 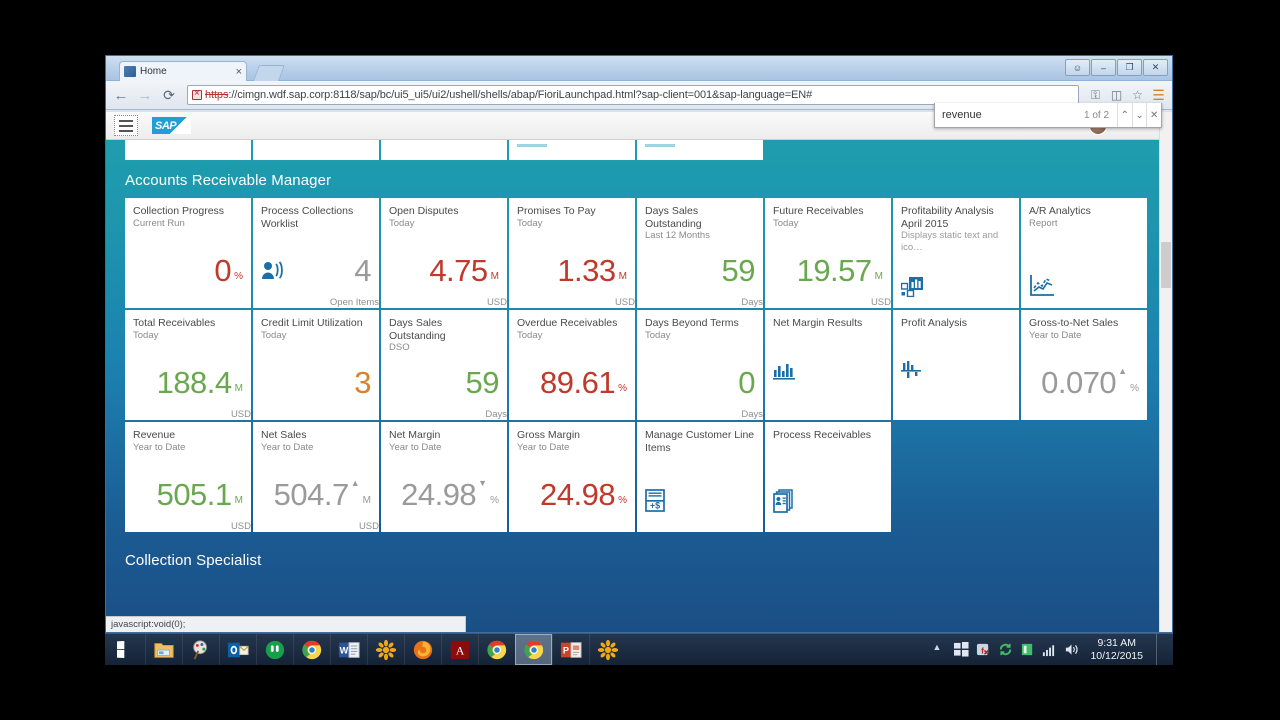 I want to click on tile-total-receivables: Total Receivables Today 188.4 M USD, so click(x=188, y=365).